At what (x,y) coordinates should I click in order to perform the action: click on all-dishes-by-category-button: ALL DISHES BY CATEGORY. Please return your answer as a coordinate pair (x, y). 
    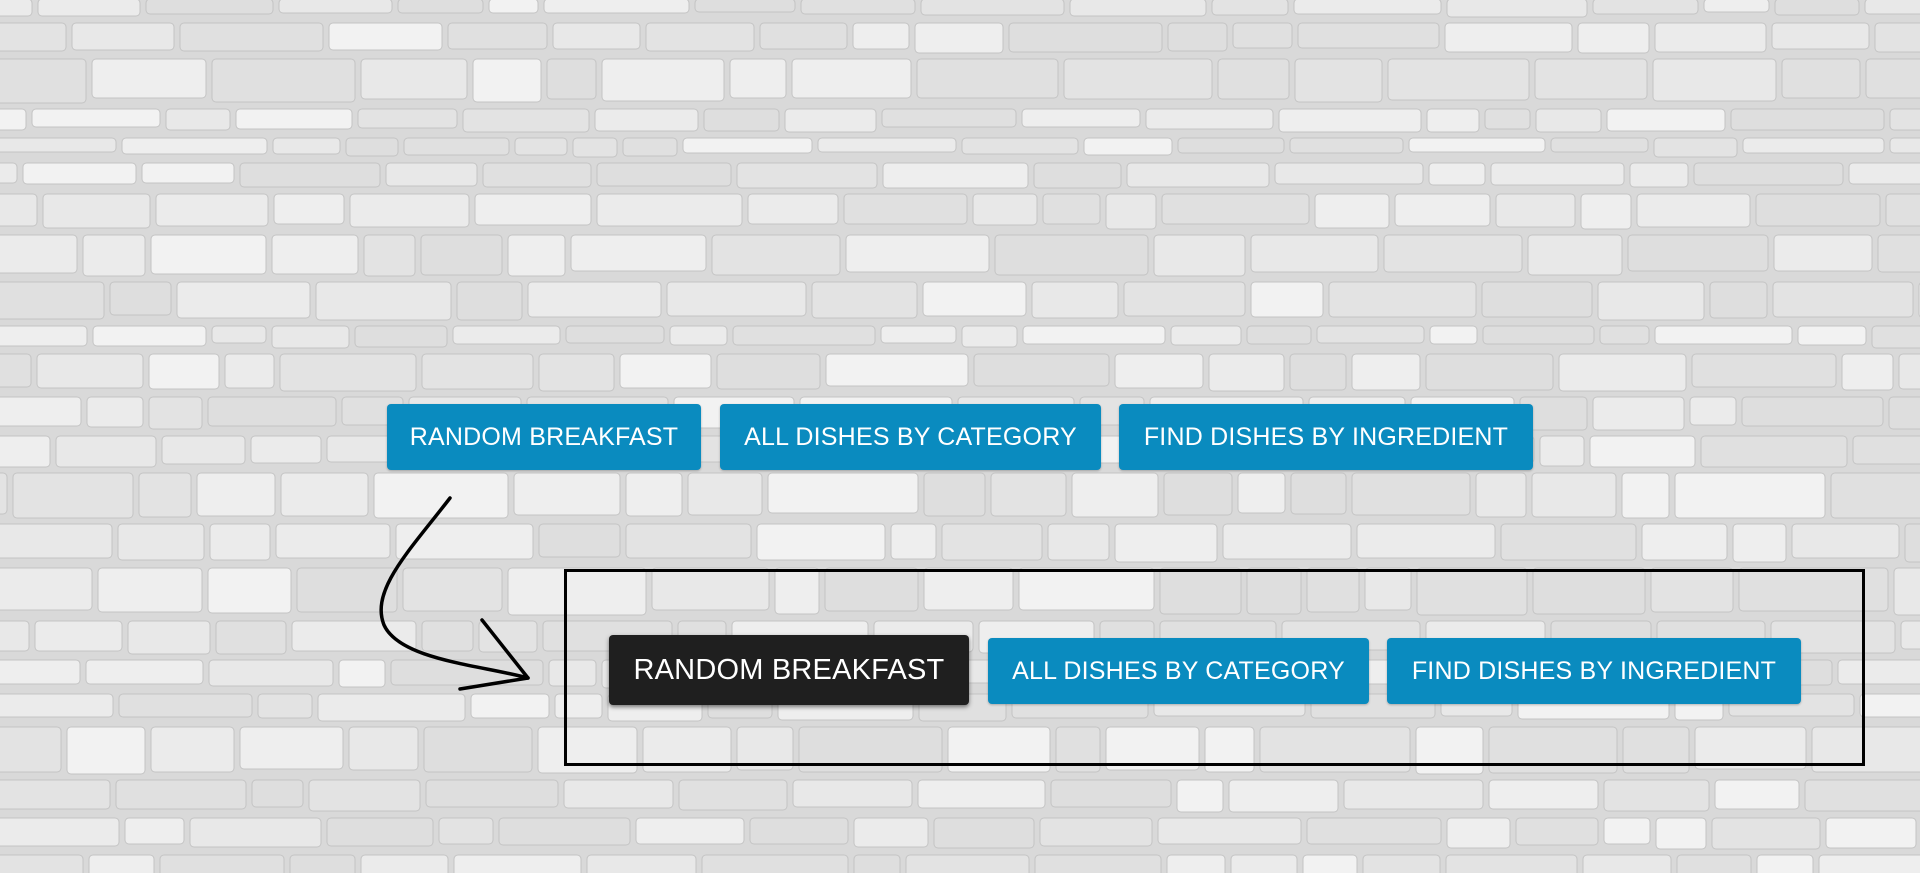
    Looking at the image, I should click on (910, 437).